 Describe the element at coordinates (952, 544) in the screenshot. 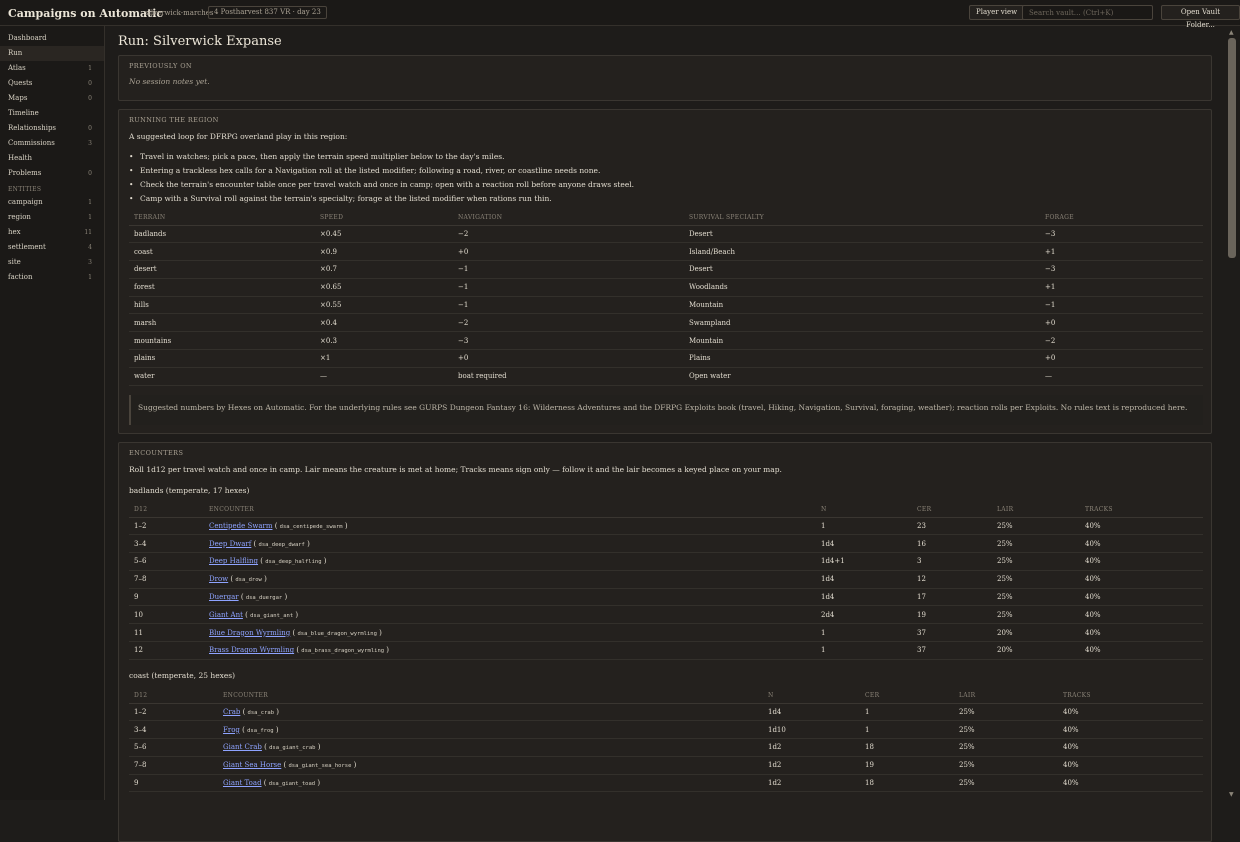

I see `cer-cell: 16` at that location.